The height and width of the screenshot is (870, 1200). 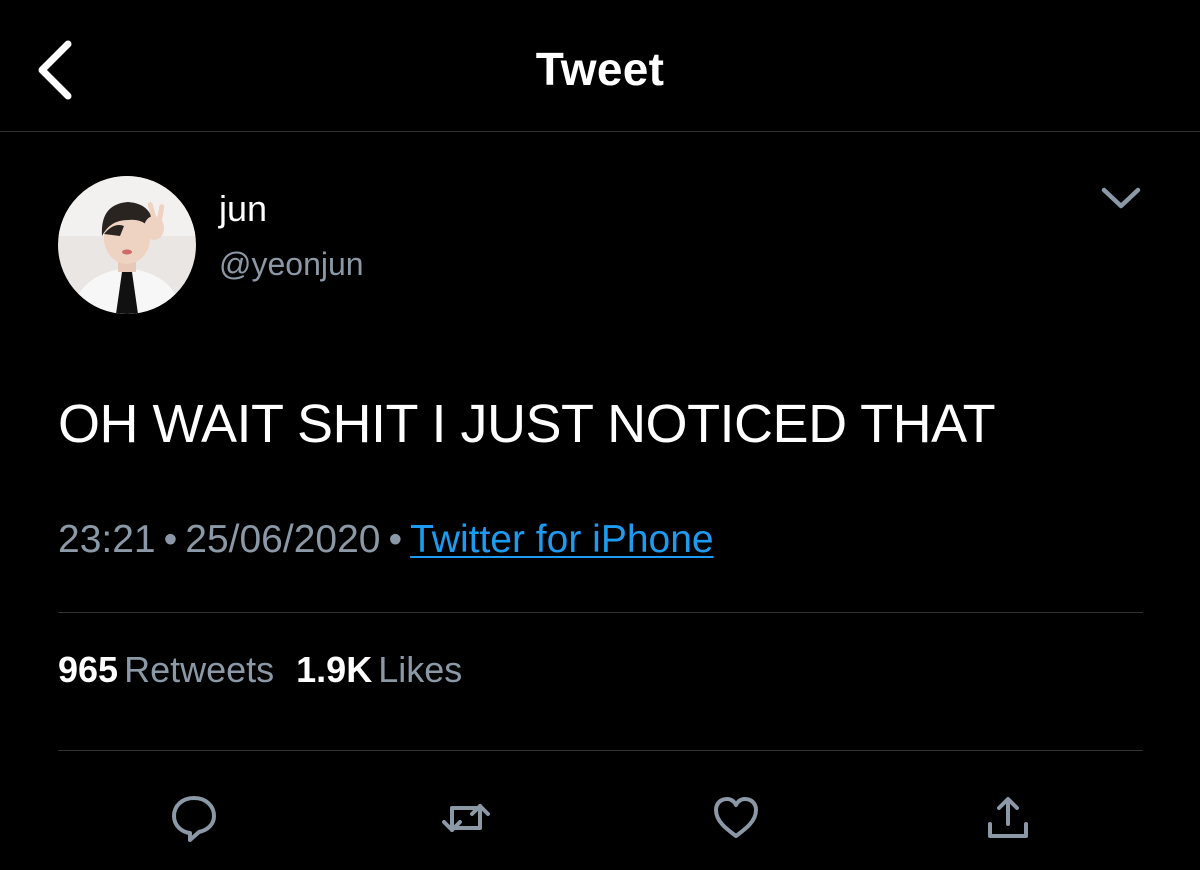 I want to click on likes-label: Likes, so click(x=420, y=669).